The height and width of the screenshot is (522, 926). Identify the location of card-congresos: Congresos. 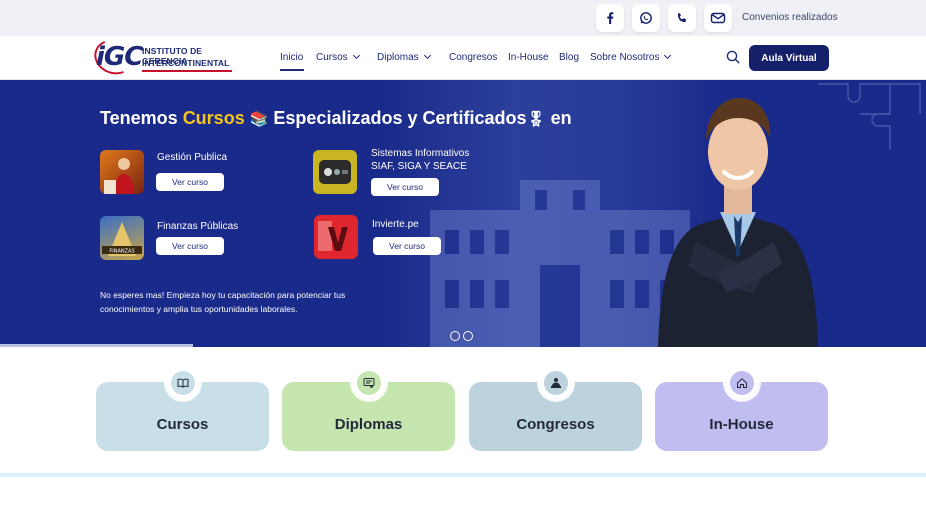
(555, 409).